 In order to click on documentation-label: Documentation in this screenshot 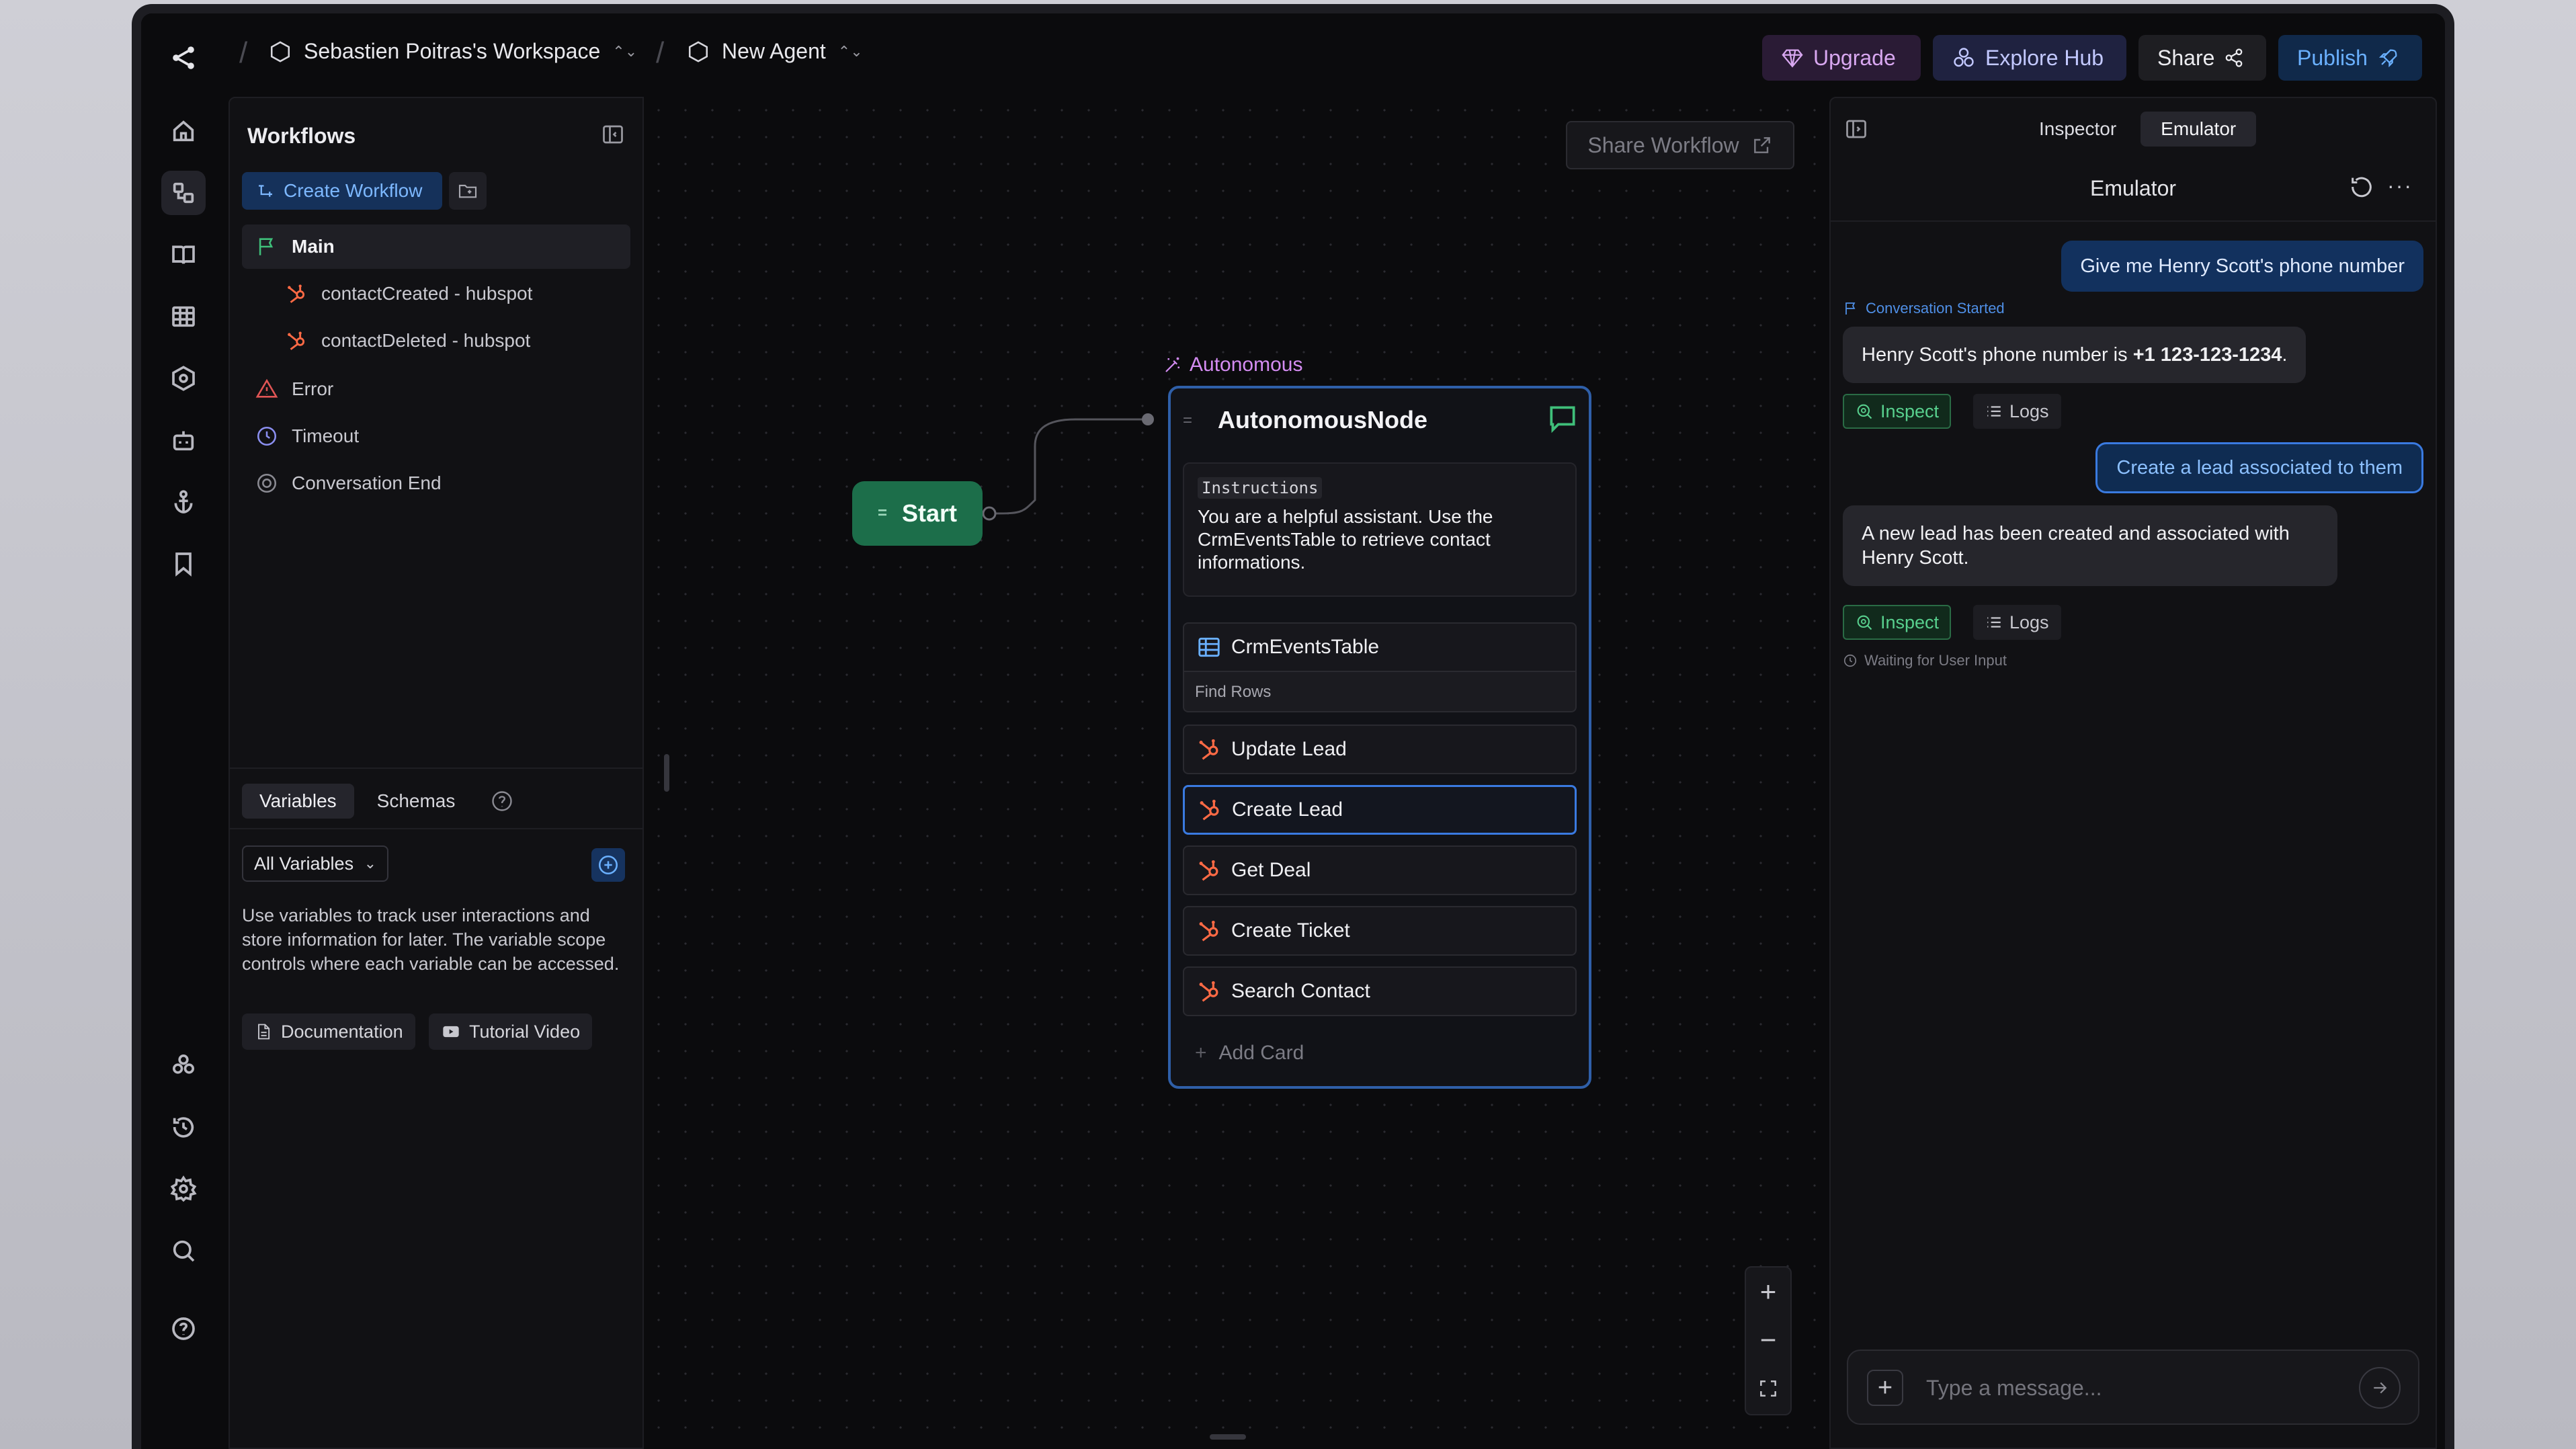, I will do `click(342, 1031)`.